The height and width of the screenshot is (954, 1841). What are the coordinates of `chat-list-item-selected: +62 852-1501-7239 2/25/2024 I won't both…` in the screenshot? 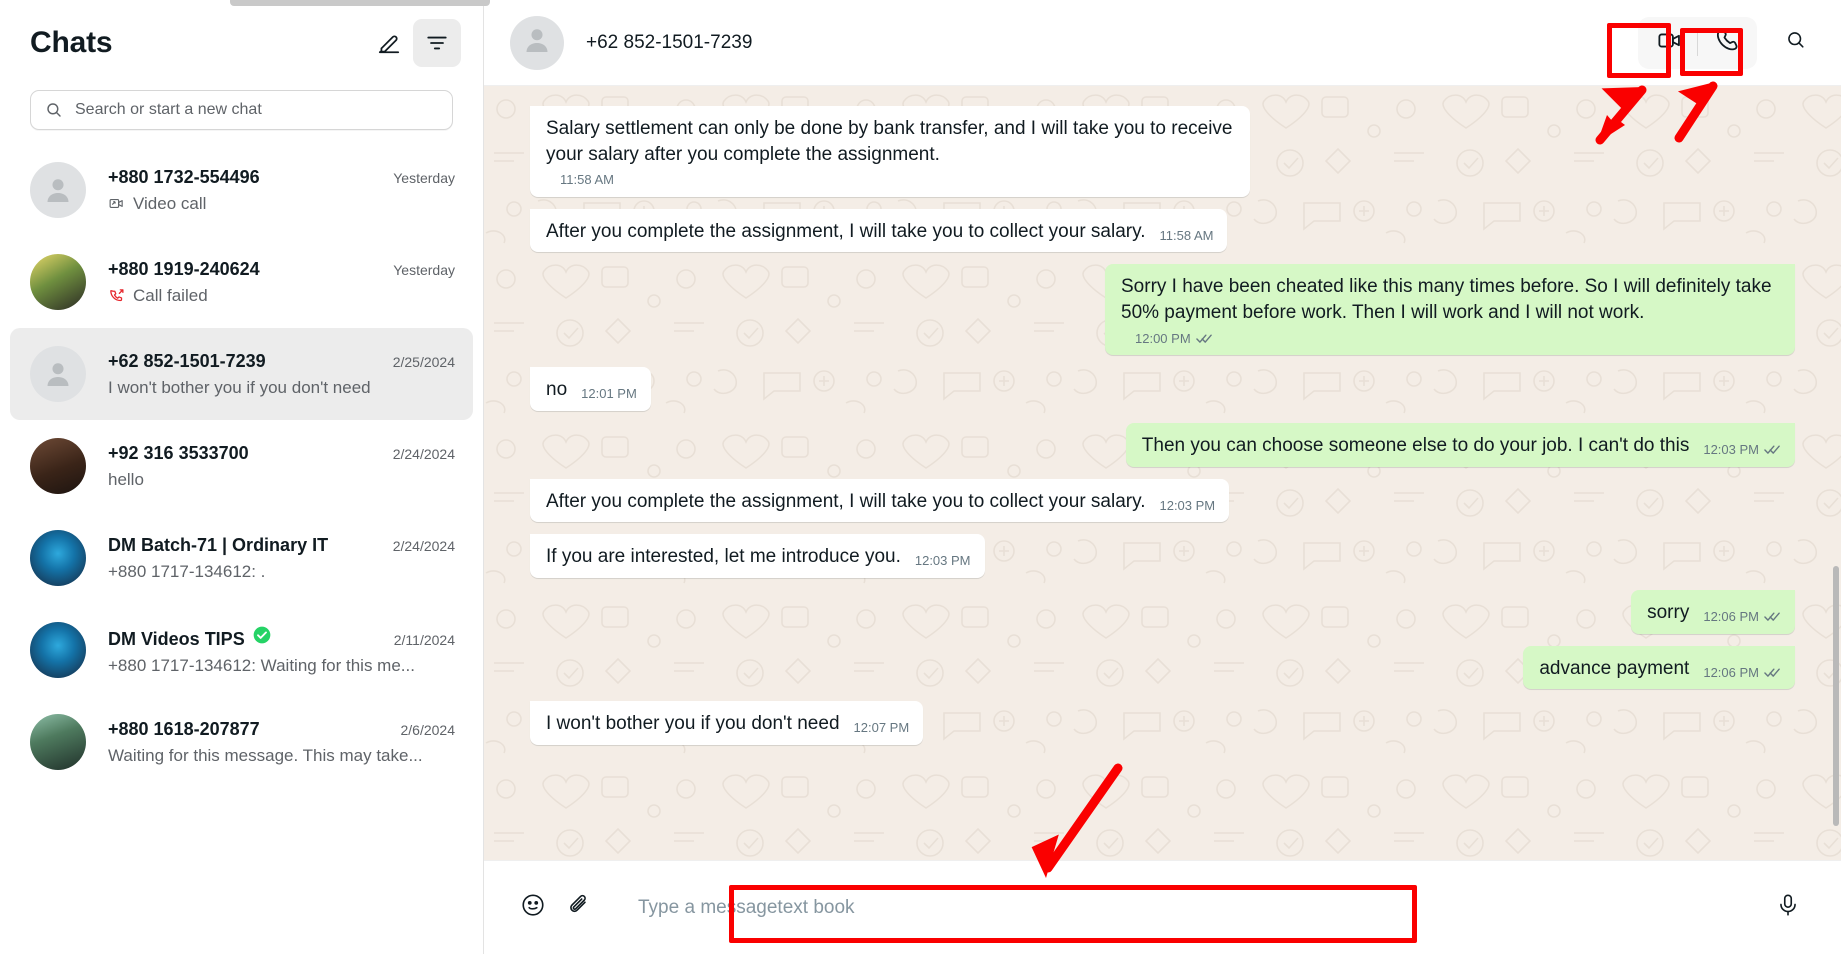 It's located at (241, 374).